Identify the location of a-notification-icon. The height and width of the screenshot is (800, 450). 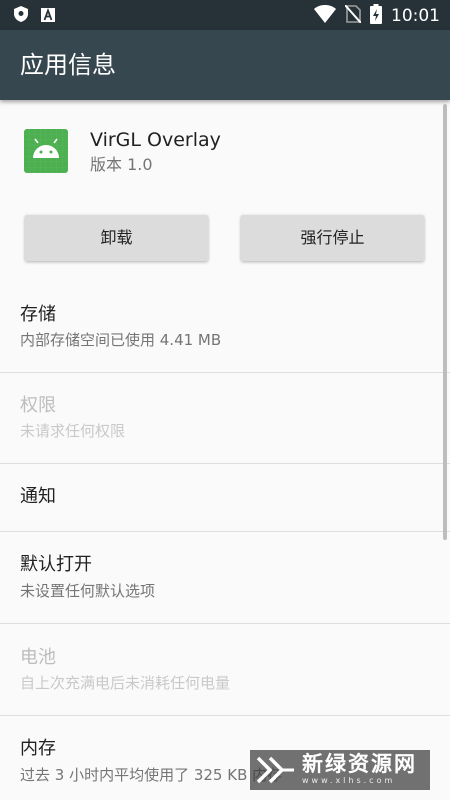
(48, 16).